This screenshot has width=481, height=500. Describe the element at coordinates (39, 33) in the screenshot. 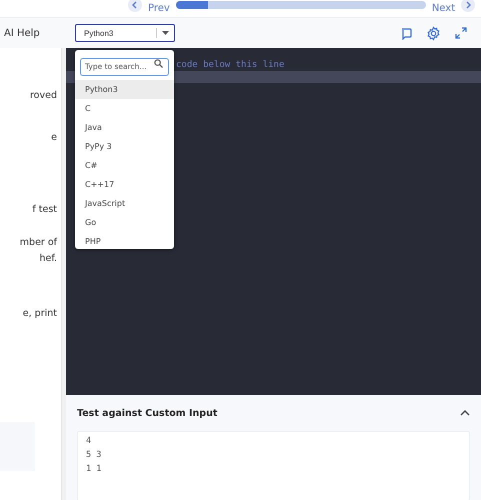

I see `ai-help-tab: AI Help` at that location.